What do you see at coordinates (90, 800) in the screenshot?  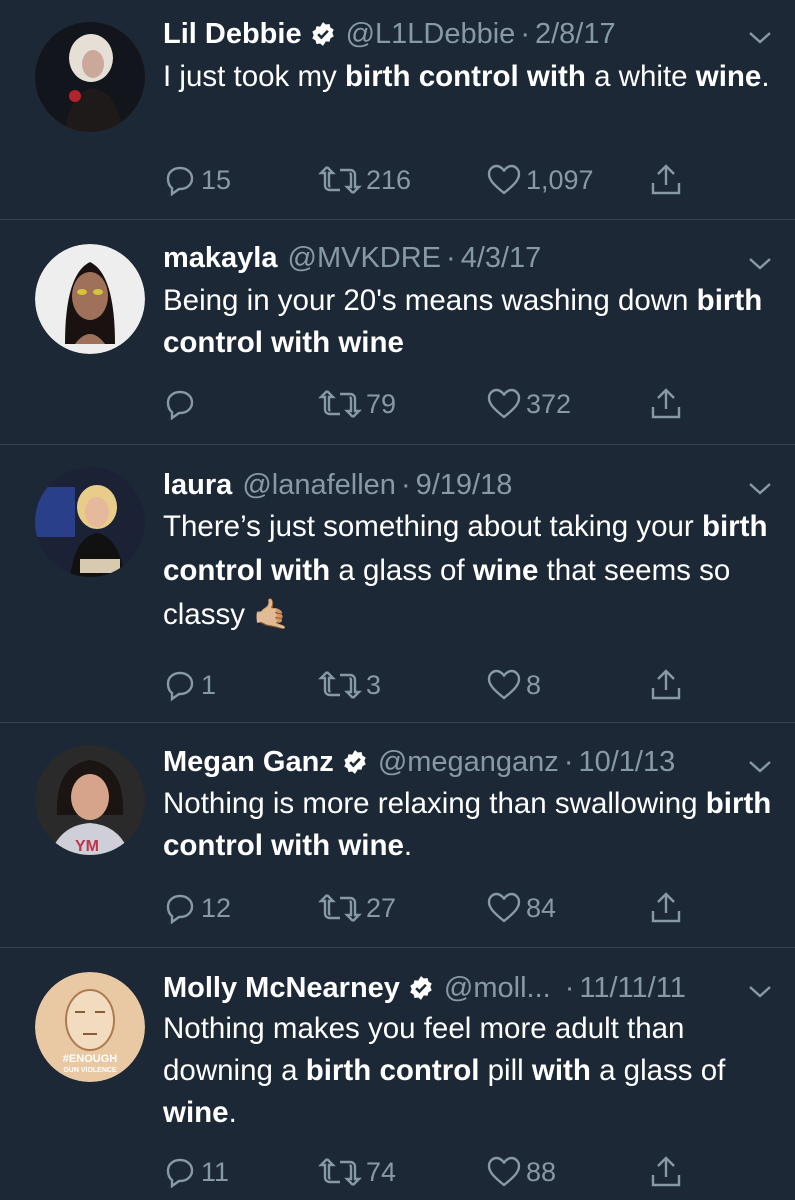 I see `avatar: YM` at bounding box center [90, 800].